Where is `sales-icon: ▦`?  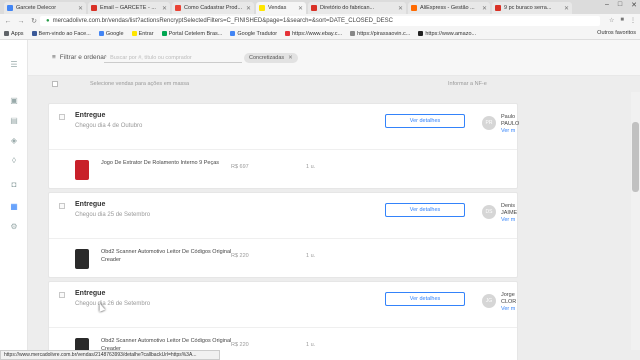
sales-icon: ▦ is located at coordinates (14, 207).